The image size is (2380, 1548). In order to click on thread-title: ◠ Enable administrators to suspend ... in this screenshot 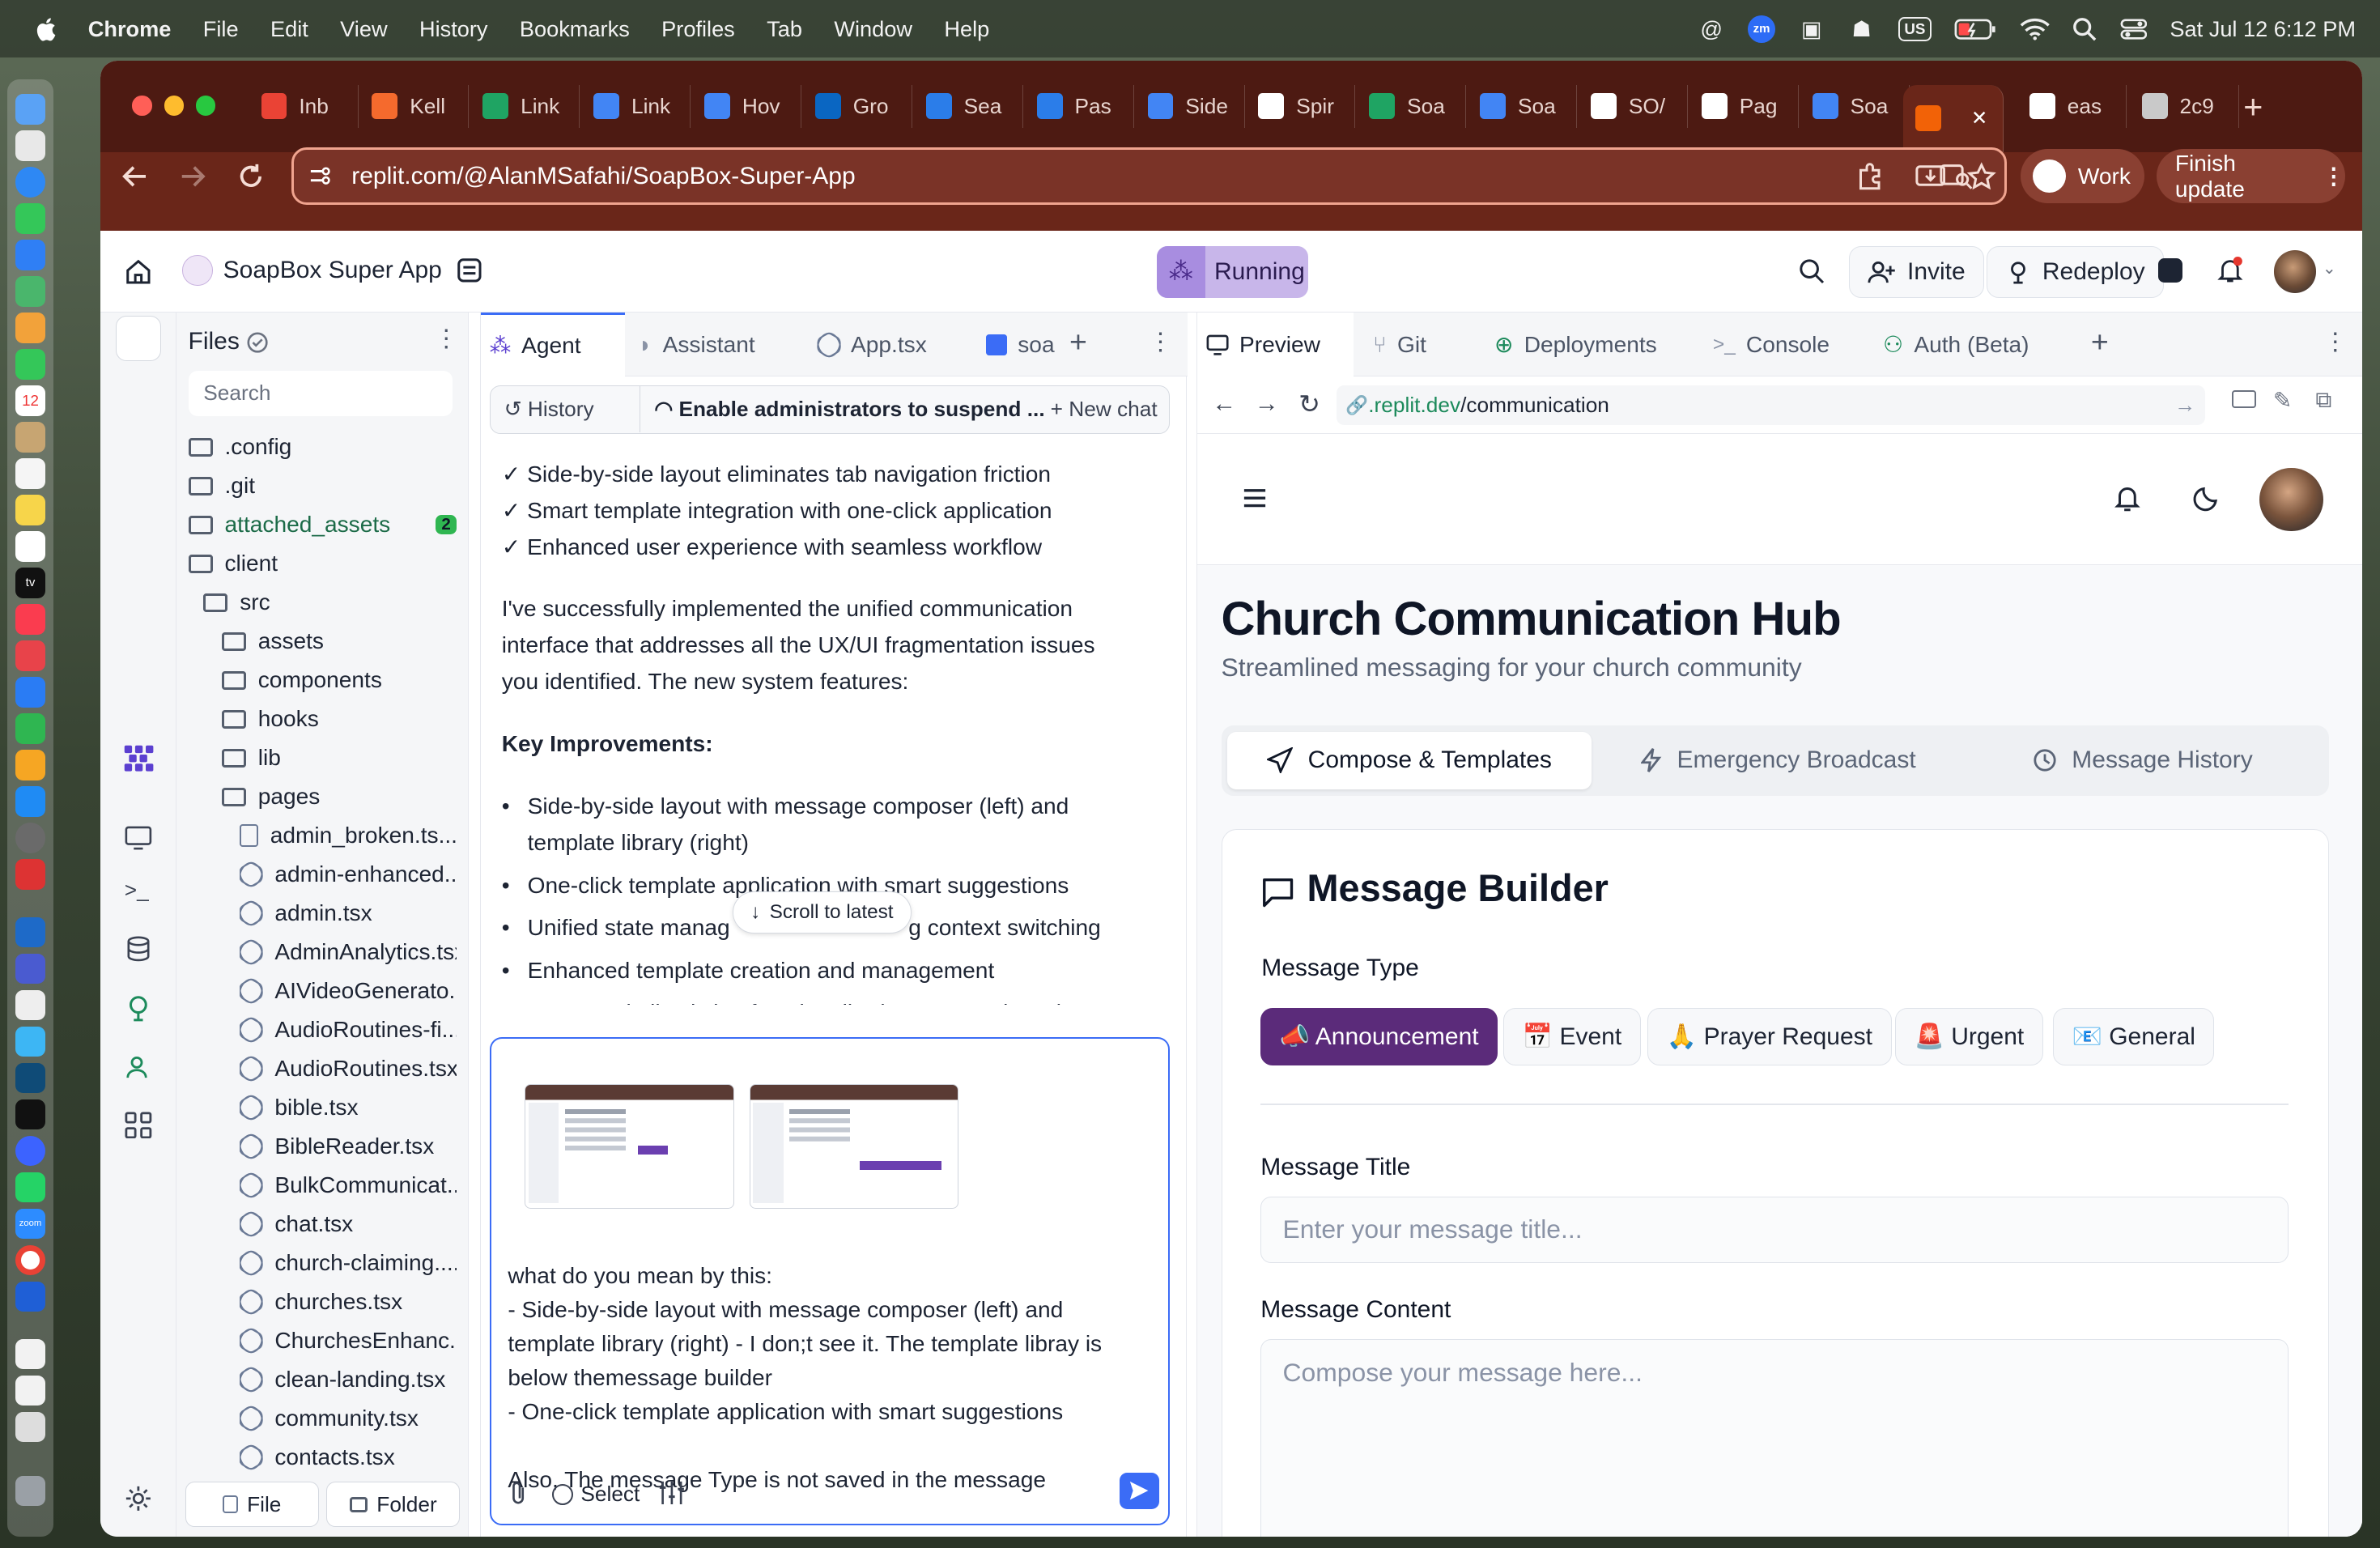, I will do `click(849, 410)`.